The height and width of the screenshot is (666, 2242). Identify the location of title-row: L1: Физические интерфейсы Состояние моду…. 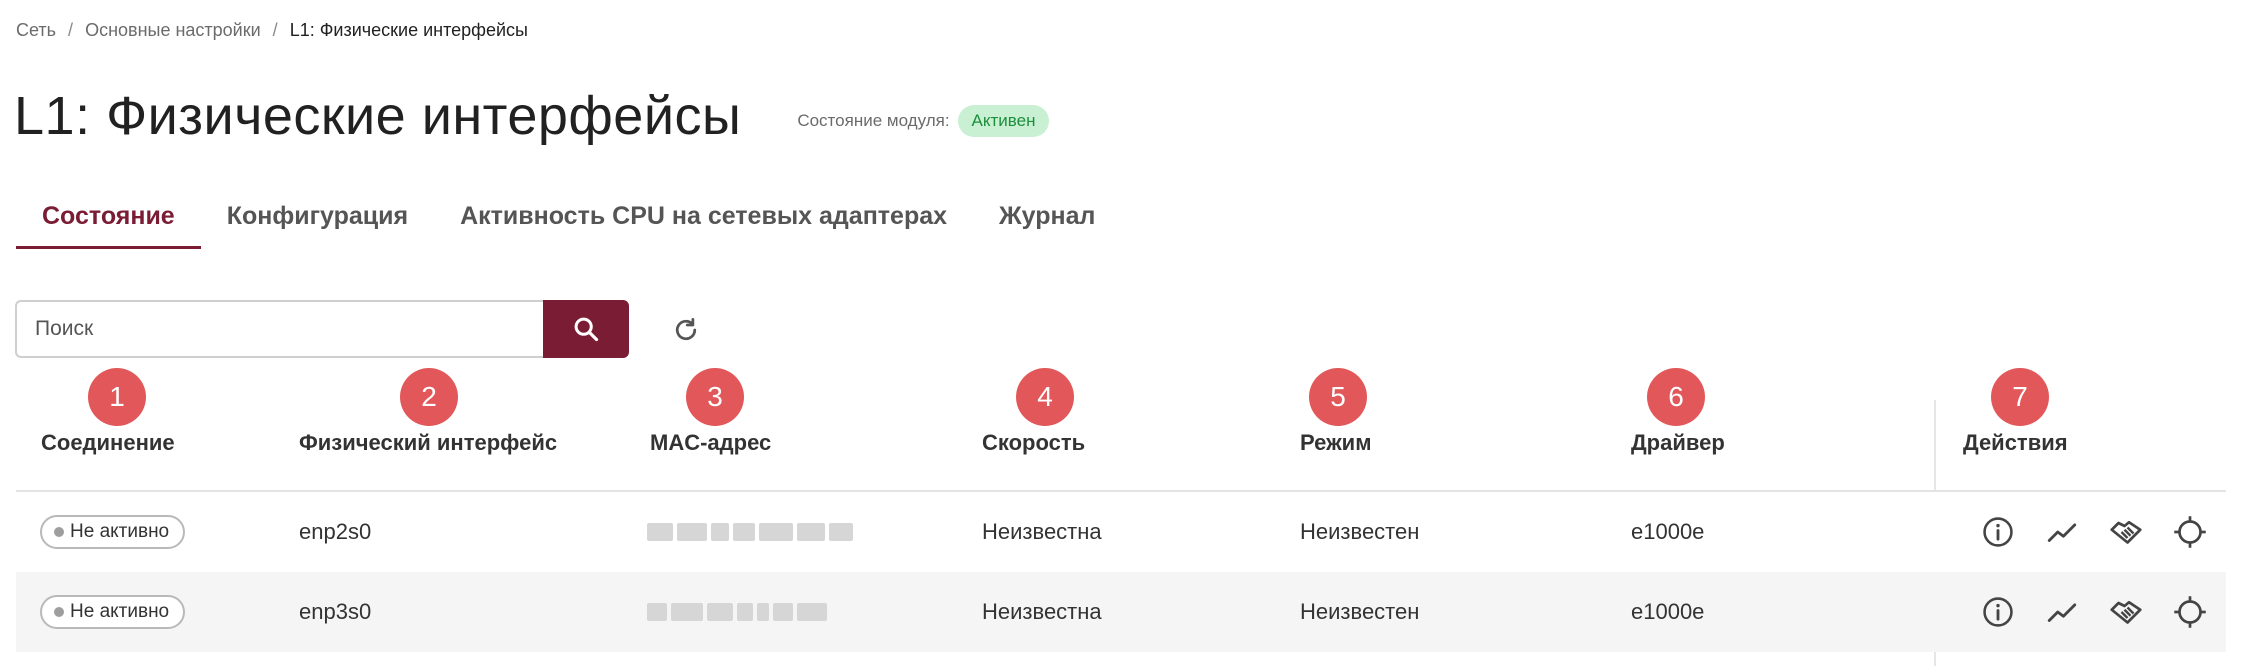
(532, 116).